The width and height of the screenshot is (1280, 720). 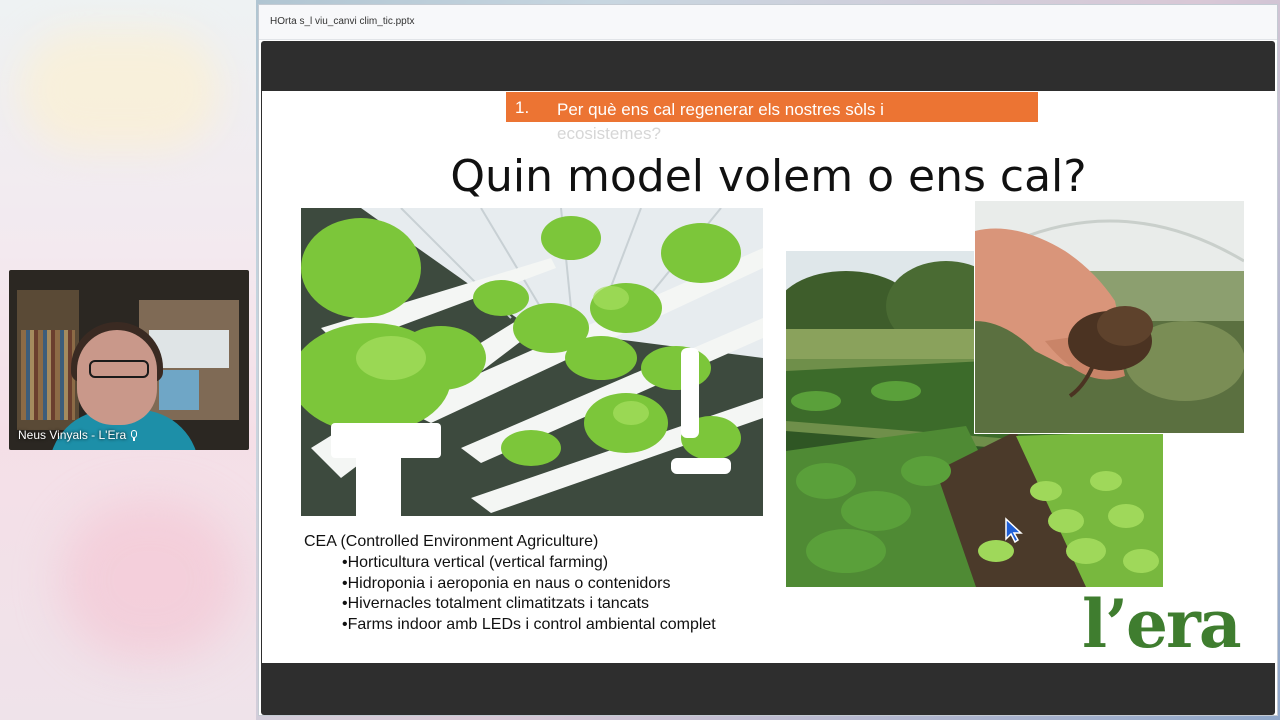 I want to click on mouse-cursor-icon, so click(x=1014, y=530).